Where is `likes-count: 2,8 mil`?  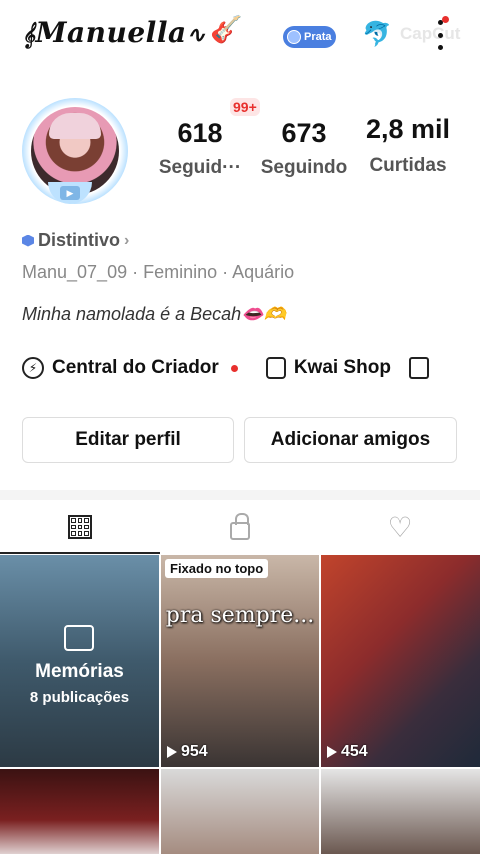 likes-count: 2,8 mil is located at coordinates (408, 129).